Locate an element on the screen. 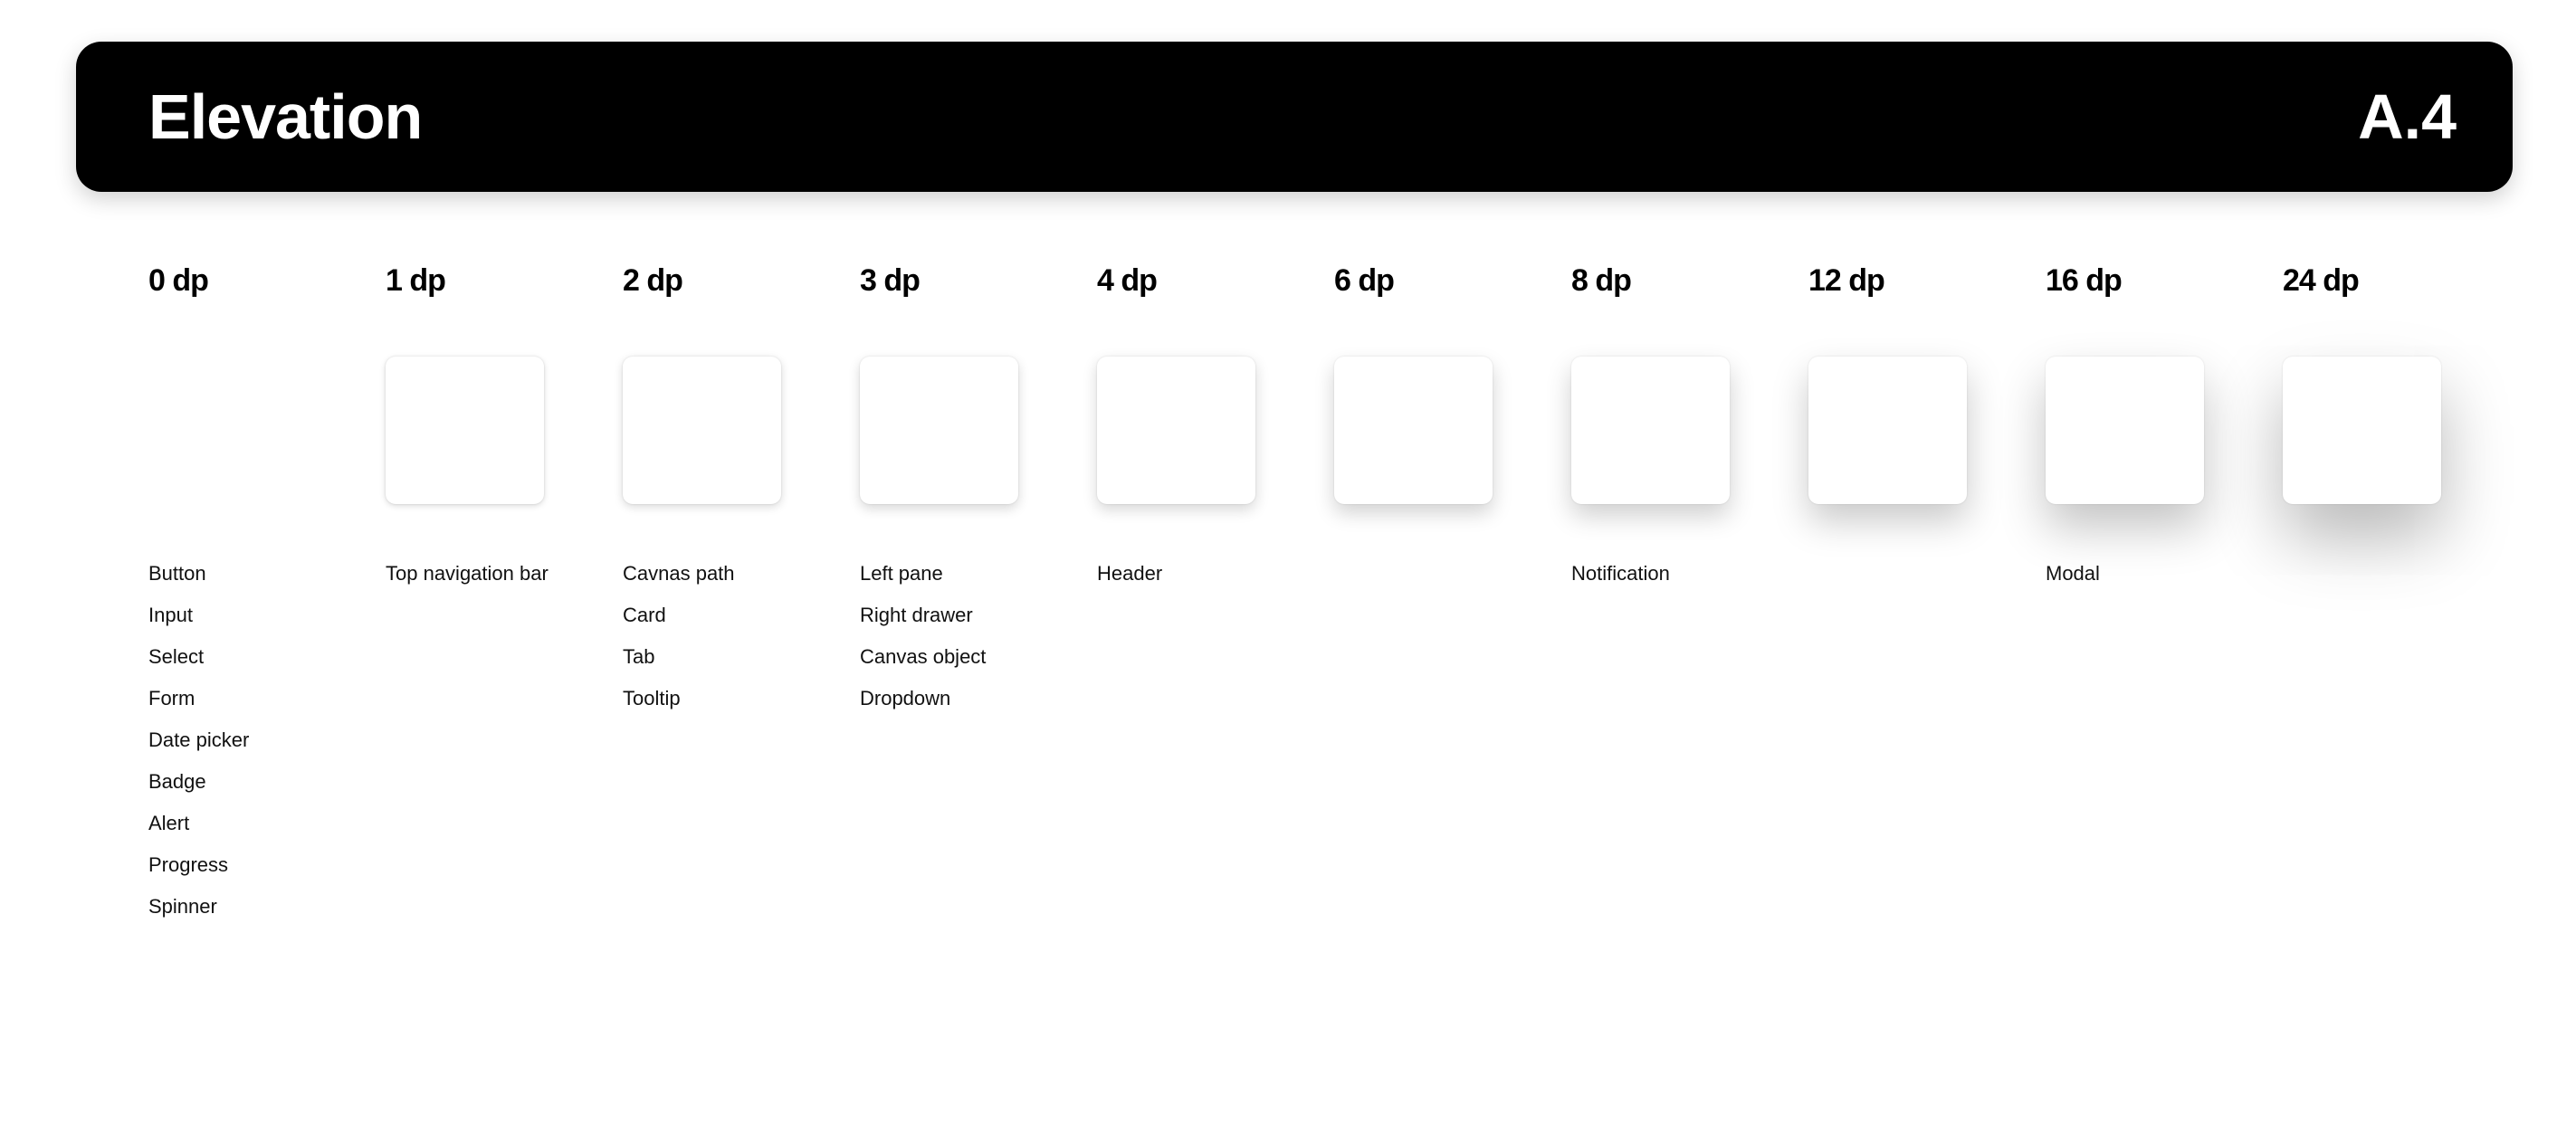 The height and width of the screenshot is (1133, 2576). usage-item: Top navigation bar is located at coordinates (468, 573).